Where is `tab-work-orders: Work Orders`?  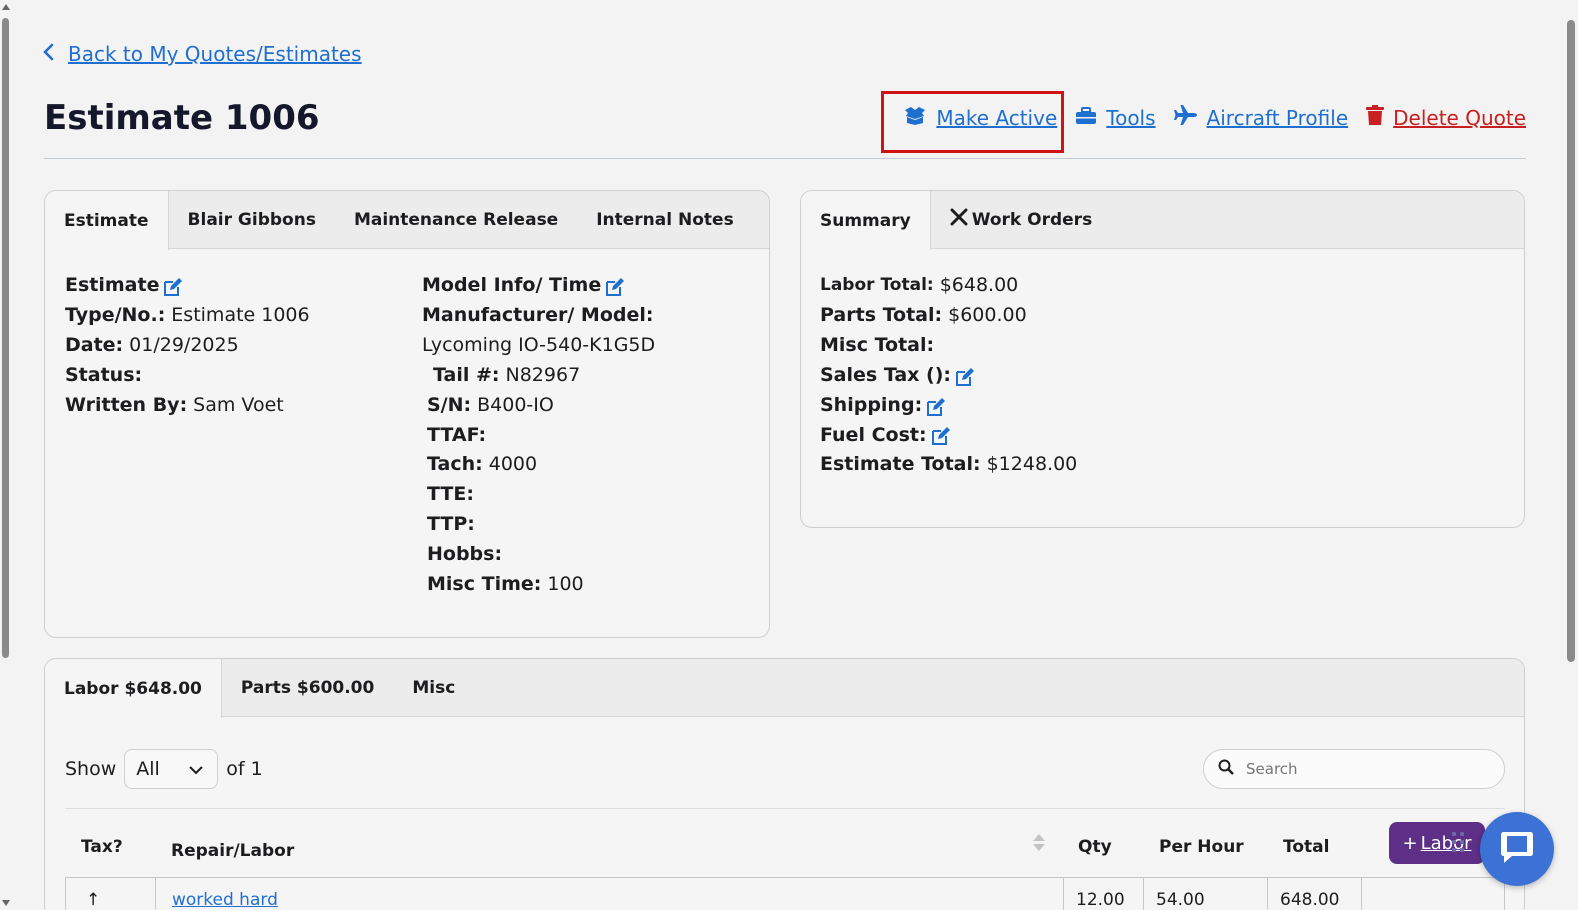
tab-work-orders: Work Orders is located at coordinates (1021, 219).